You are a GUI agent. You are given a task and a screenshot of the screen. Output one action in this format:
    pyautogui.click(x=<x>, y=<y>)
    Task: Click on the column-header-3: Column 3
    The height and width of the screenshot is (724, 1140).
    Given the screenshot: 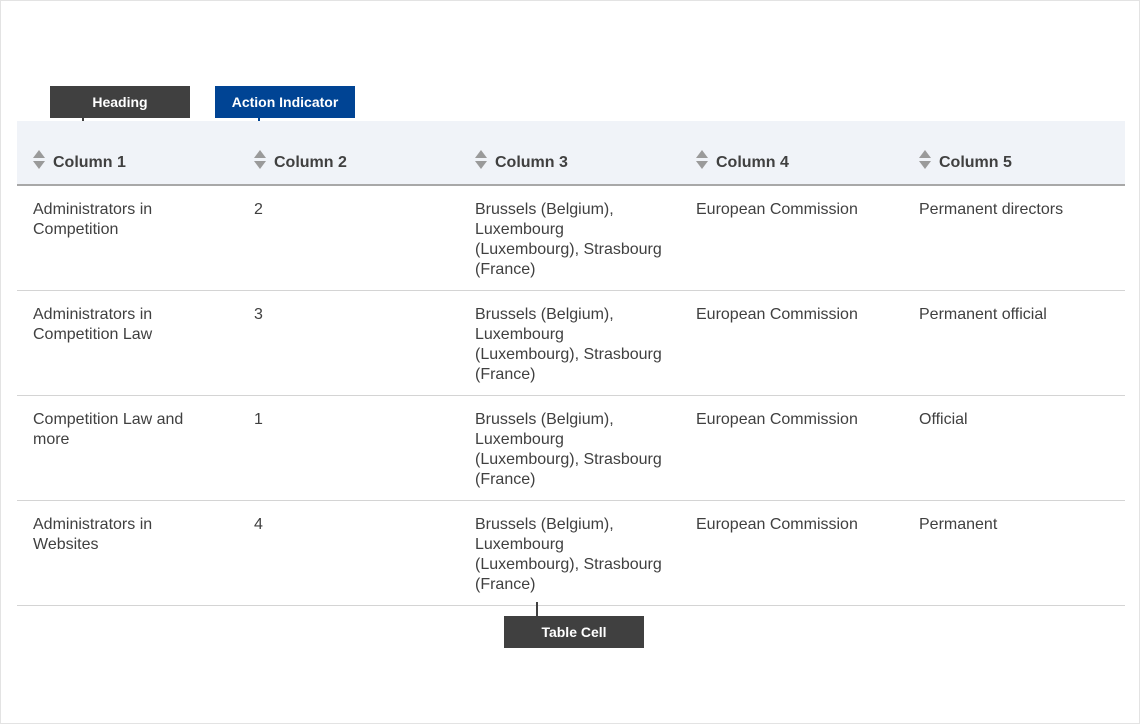 What is the action you would take?
    pyautogui.click(x=569, y=153)
    